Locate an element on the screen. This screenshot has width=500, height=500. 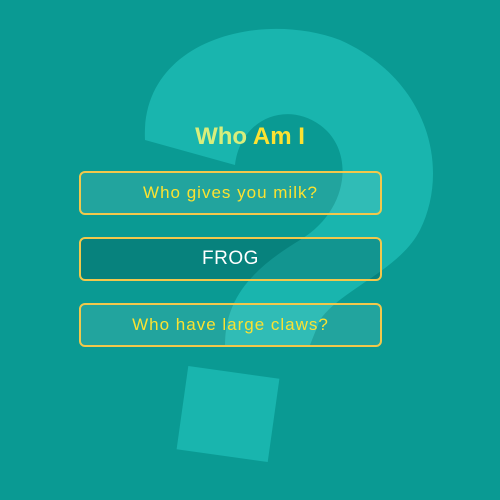
title-word-who: Who is located at coordinates (221, 136).